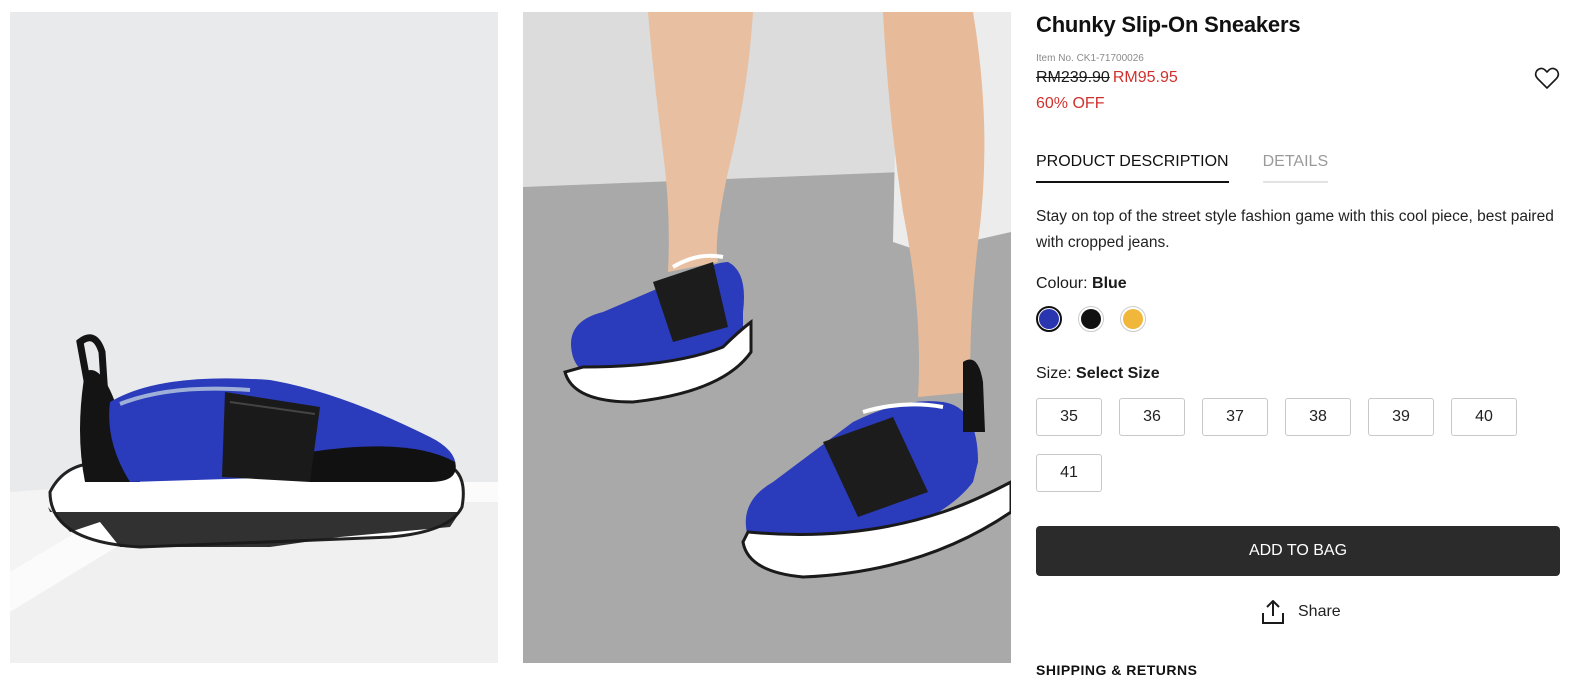  Describe the element at coordinates (1152, 417) in the screenshot. I see `size-option-36: 36` at that location.